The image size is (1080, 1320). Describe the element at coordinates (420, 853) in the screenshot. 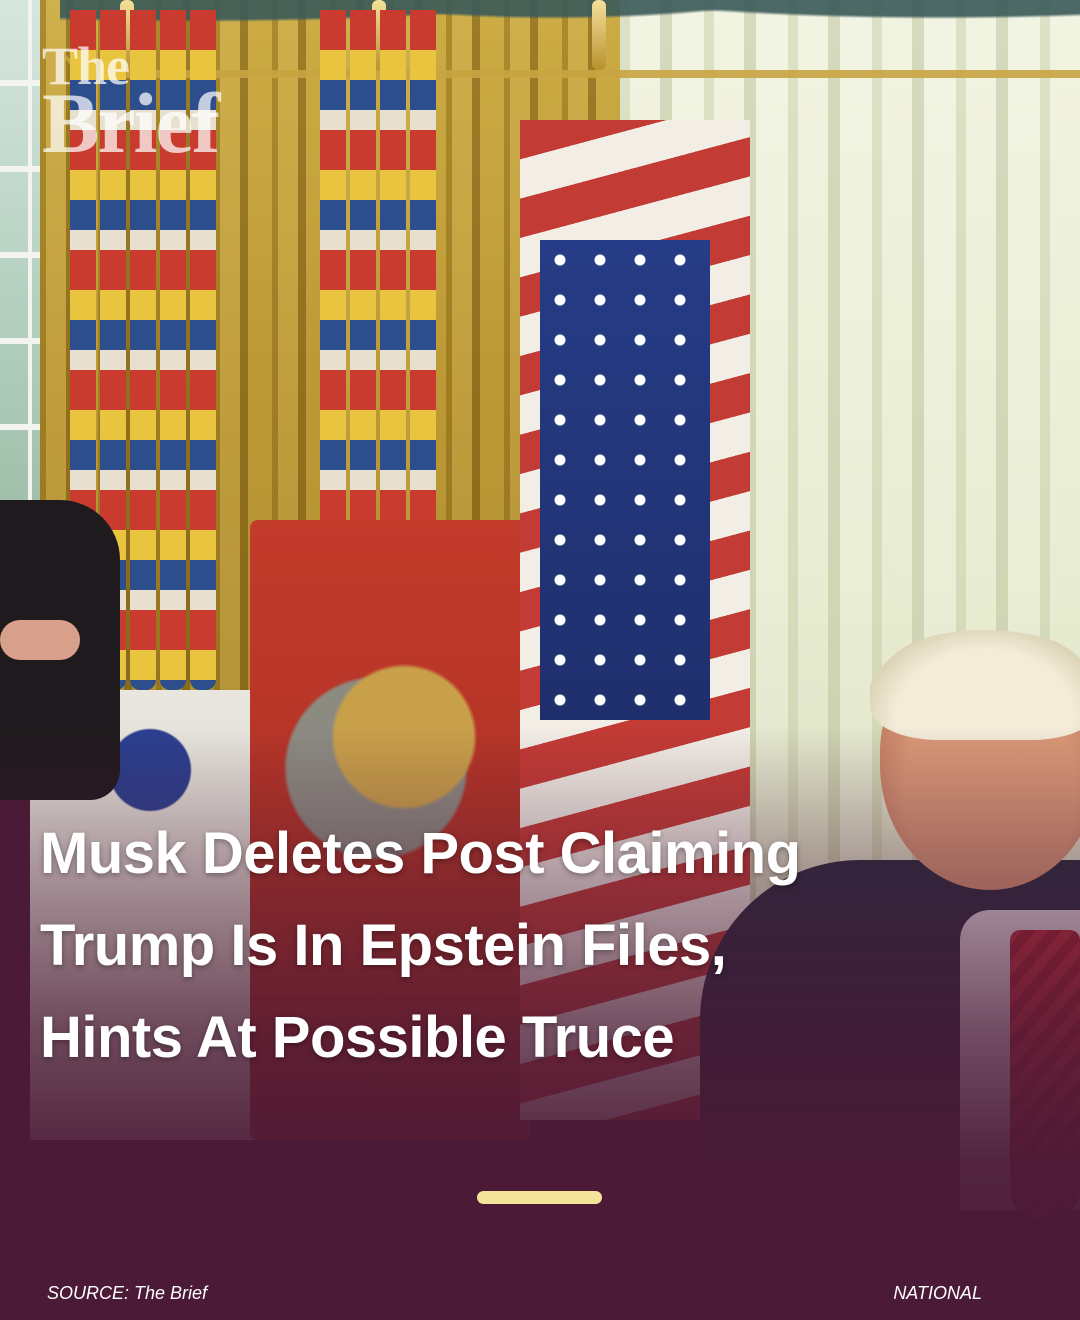

I see `headline-line-1: Musk Deletes Post Claiming` at that location.